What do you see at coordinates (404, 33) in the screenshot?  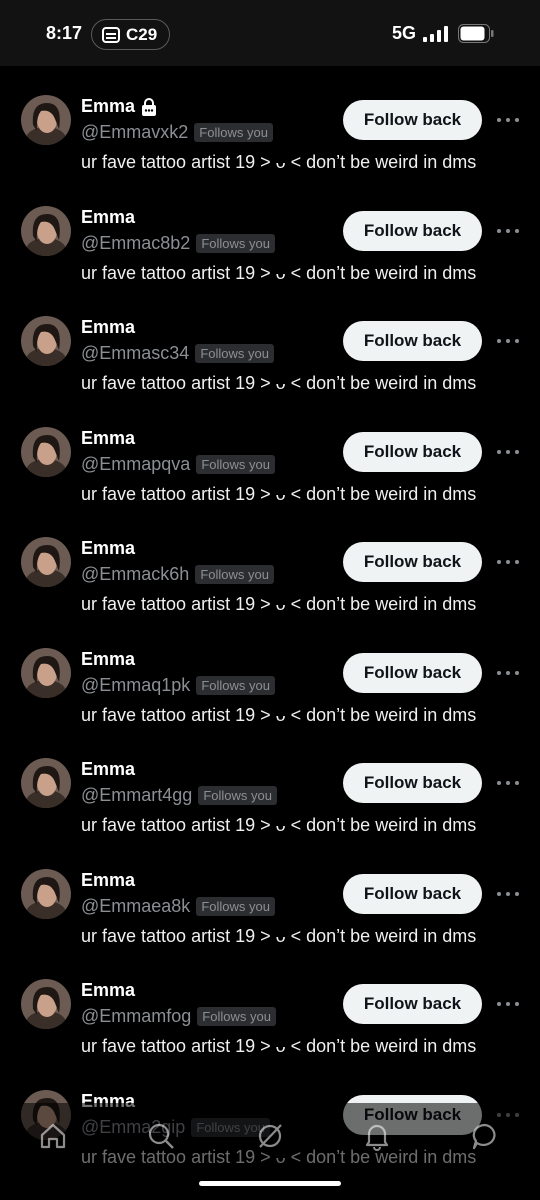 I see `network-type: 5G` at bounding box center [404, 33].